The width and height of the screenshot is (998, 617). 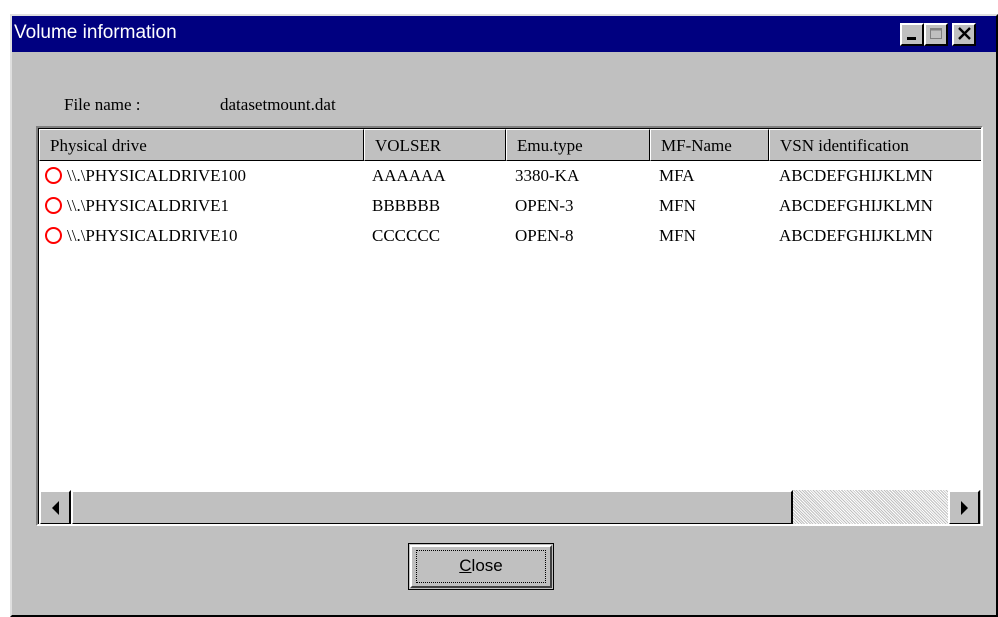 I want to click on close-window-button, so click(x=964, y=34).